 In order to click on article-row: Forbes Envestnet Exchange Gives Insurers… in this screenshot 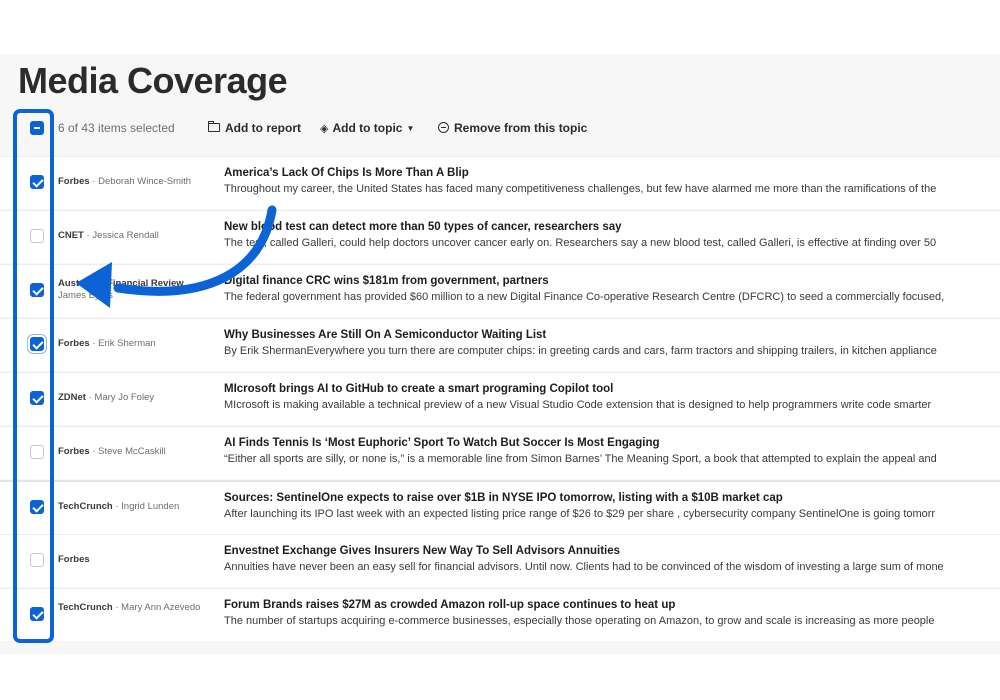, I will do `click(500, 560)`.